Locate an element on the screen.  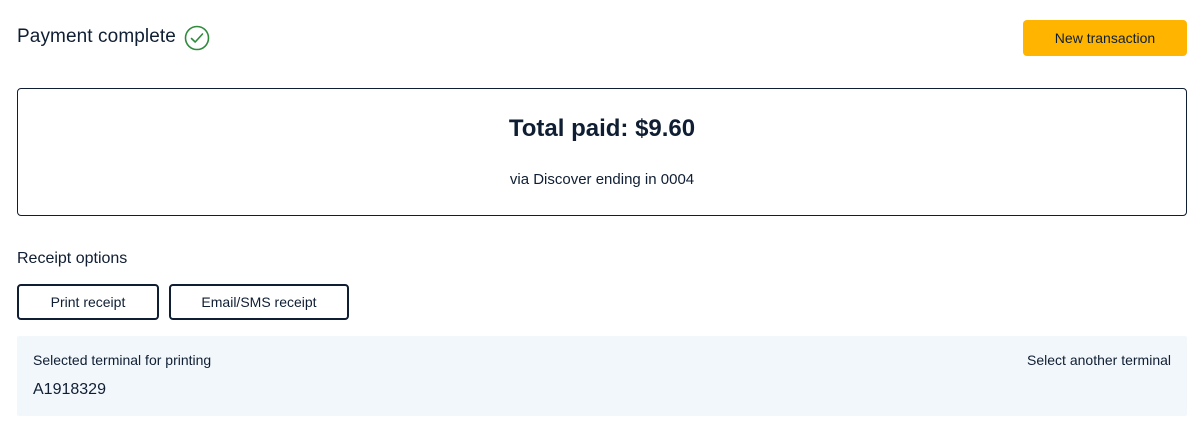
receipt-options-heading: Receipt options is located at coordinates (72, 258).